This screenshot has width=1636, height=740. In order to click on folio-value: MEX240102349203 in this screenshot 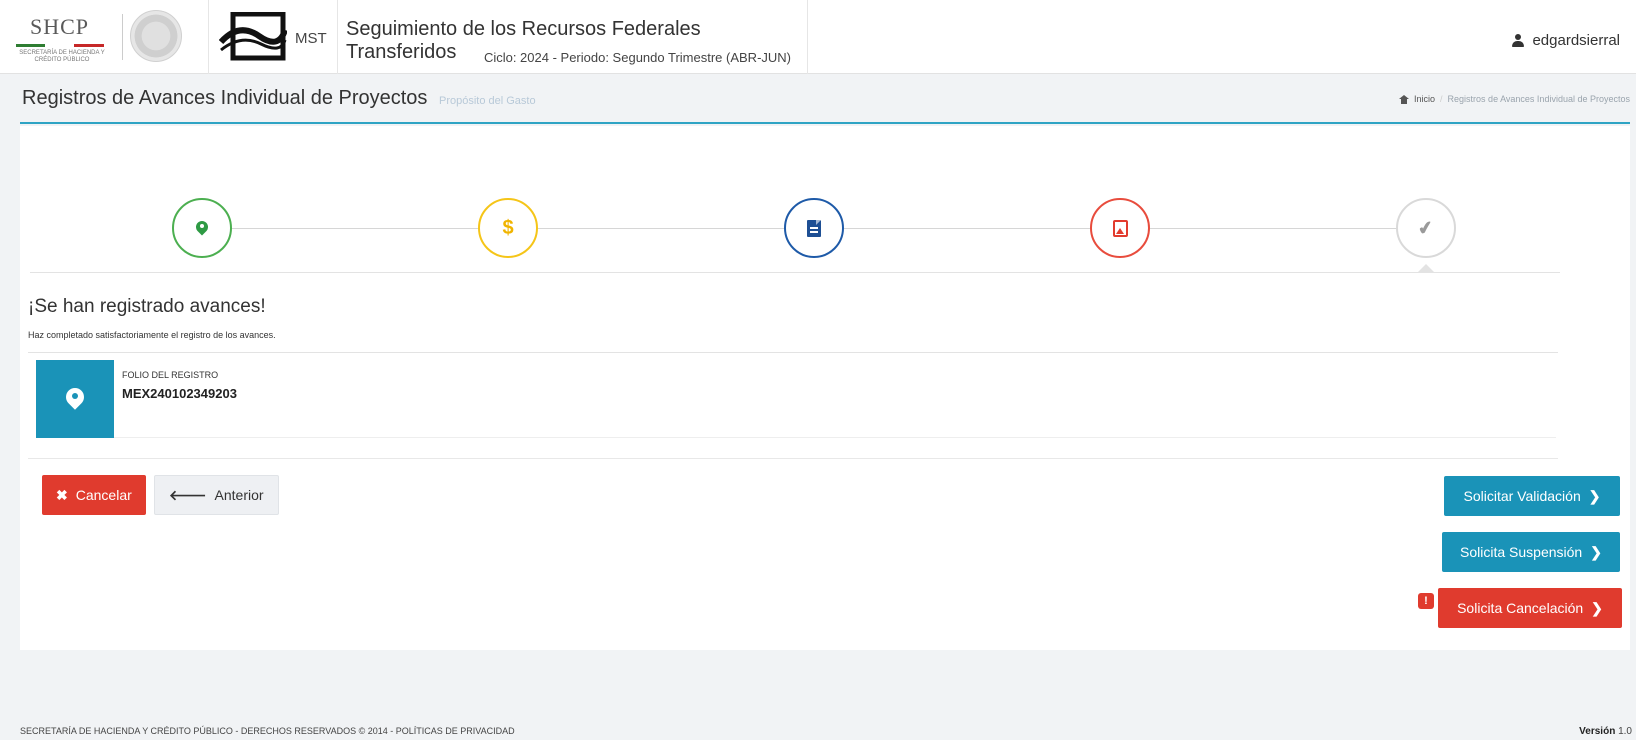, I will do `click(179, 393)`.